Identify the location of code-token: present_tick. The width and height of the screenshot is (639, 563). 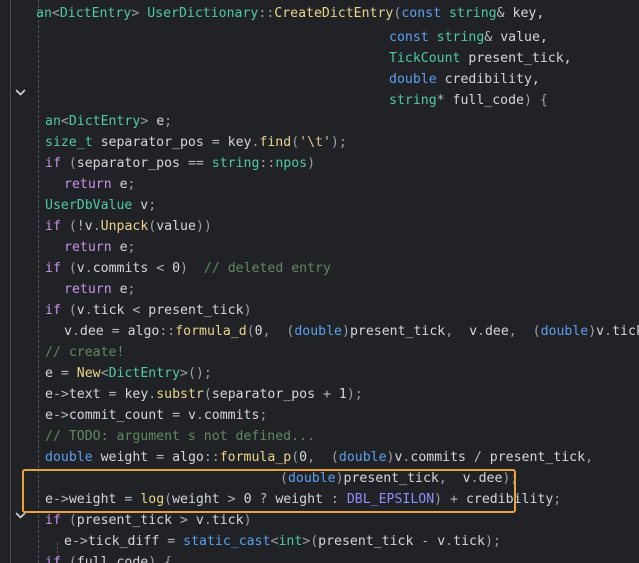
(397, 331).